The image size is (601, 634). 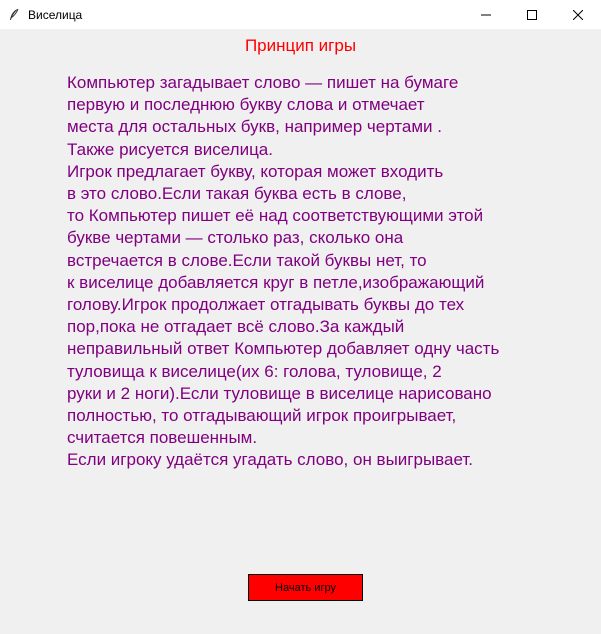 I want to click on rules-line: пор,пока не отгадает всё слово.За каждый, so click(x=236, y=327).